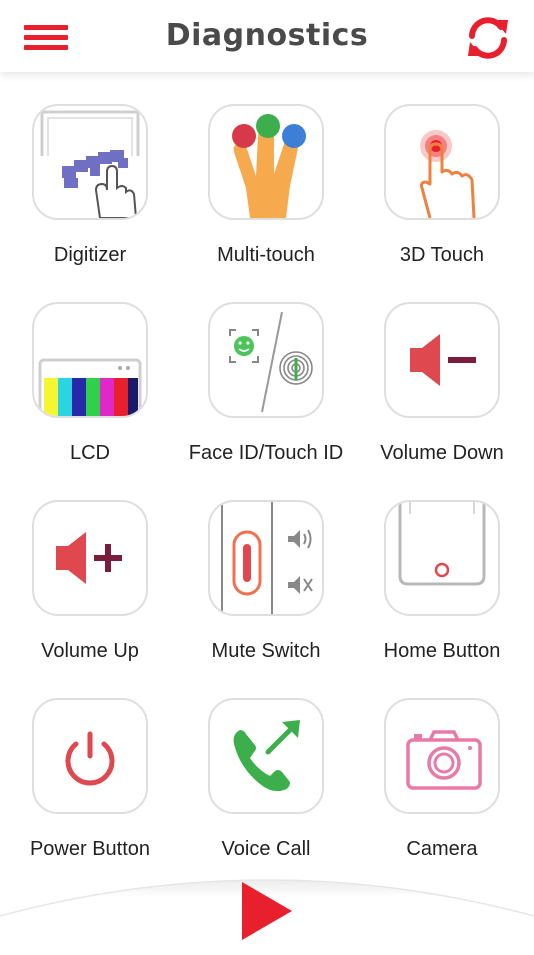 Image resolution: width=534 pixels, height=955 pixels. Describe the element at coordinates (442, 162) in the screenshot. I see `3d-touch-icon` at that location.